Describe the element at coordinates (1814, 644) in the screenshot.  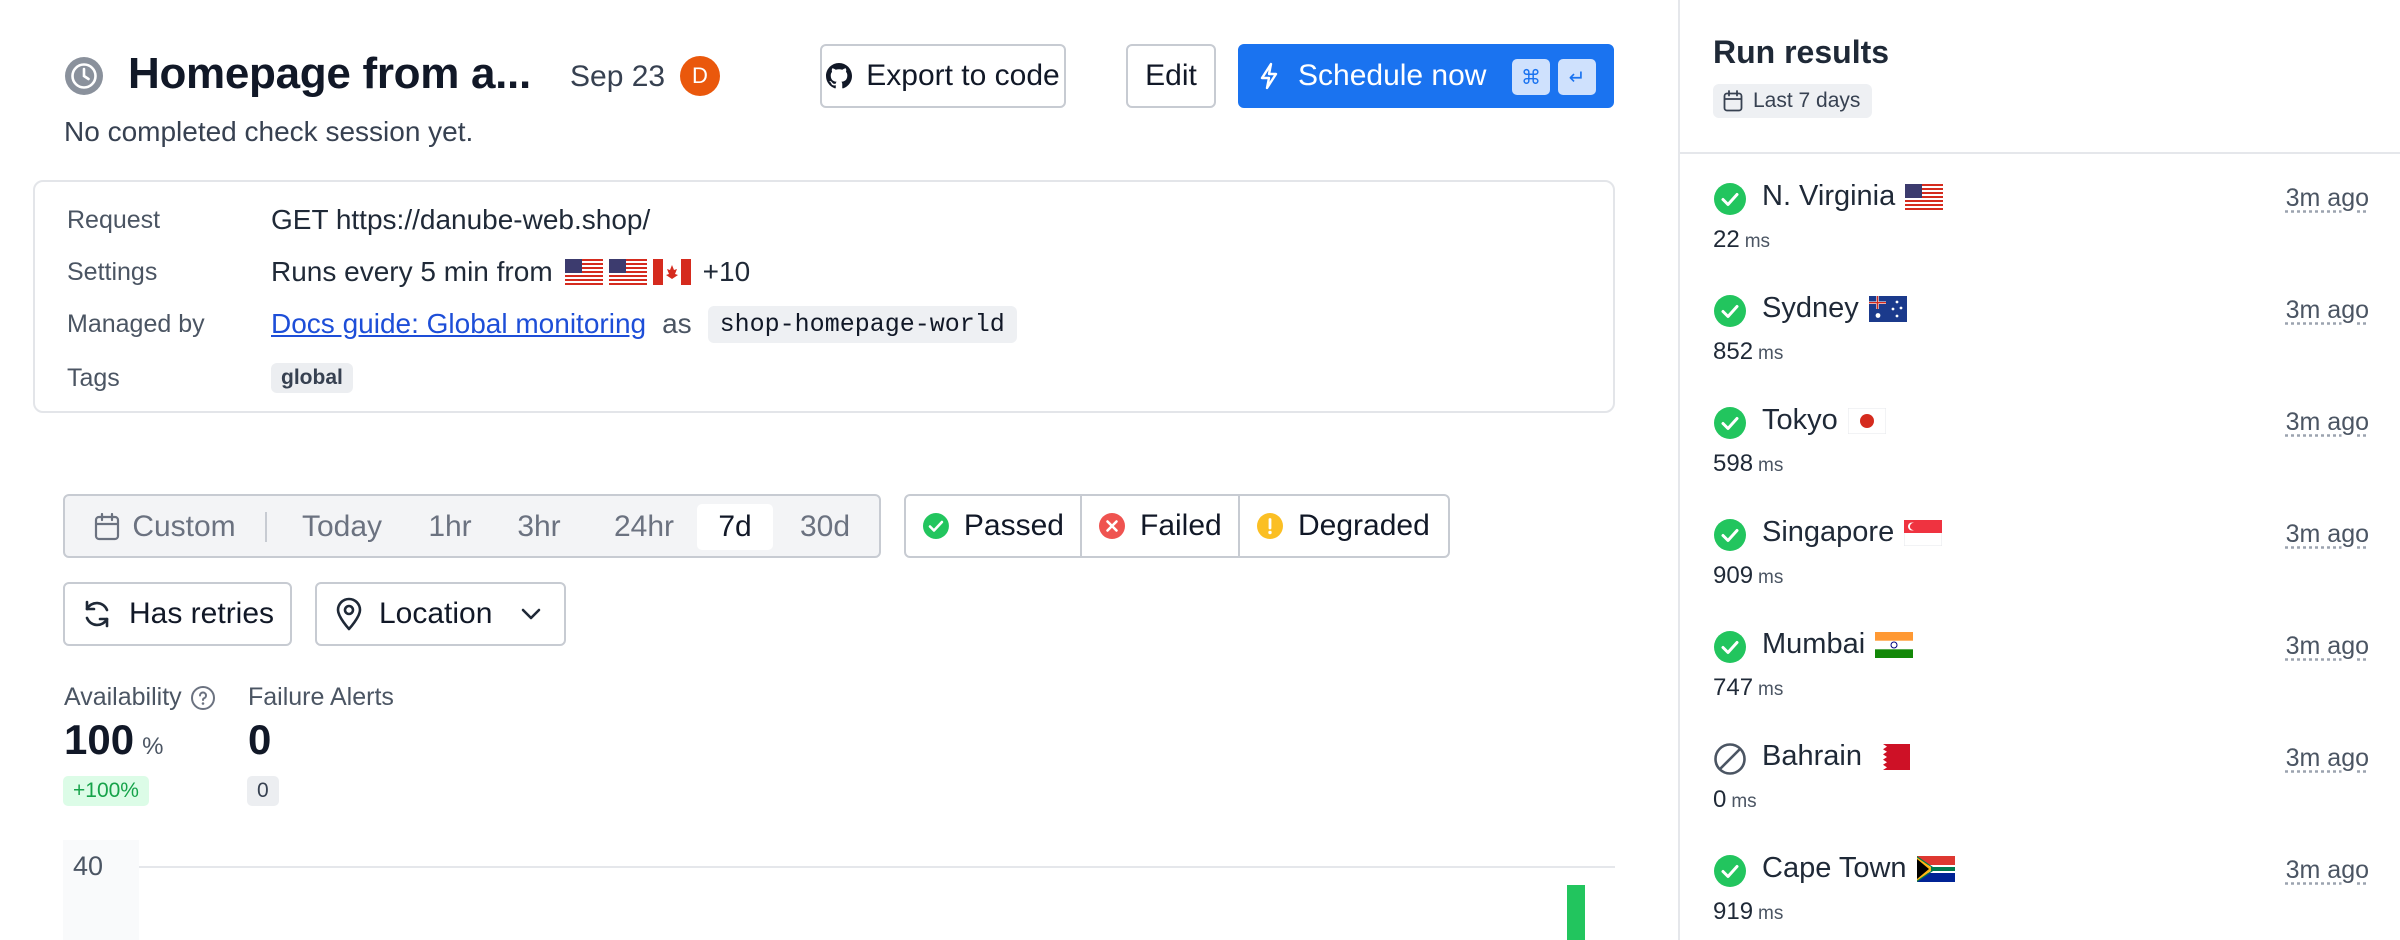
I see `run-location-name: Mumbai` at that location.